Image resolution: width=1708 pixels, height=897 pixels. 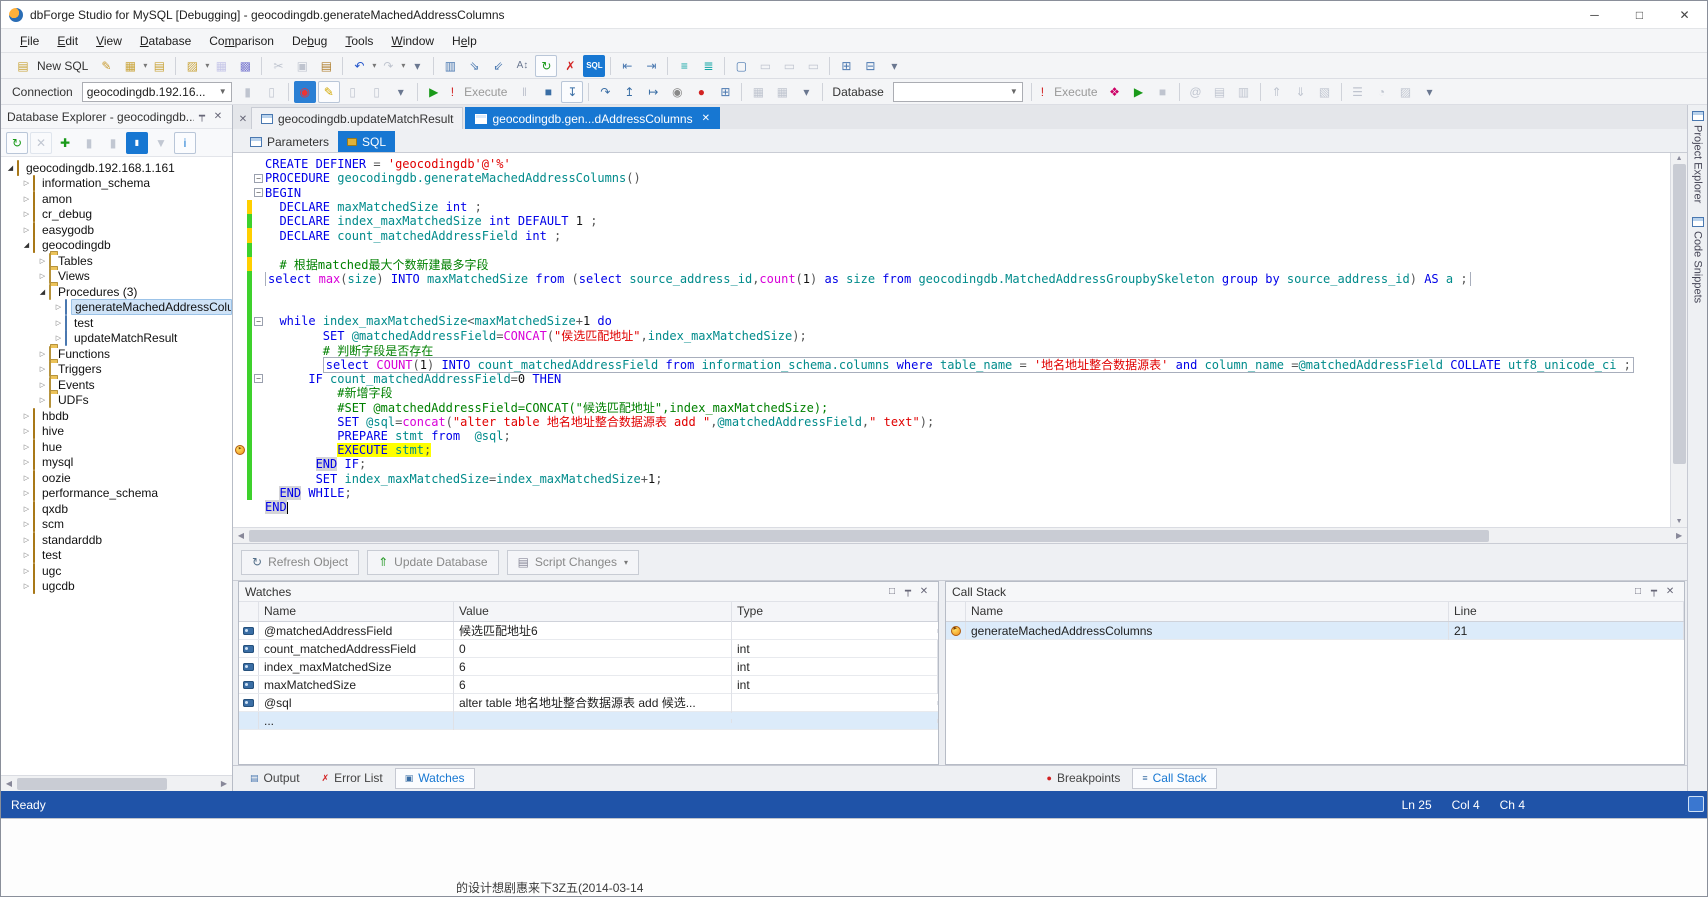 I want to click on pause-icon: ‖, so click(x=524, y=92).